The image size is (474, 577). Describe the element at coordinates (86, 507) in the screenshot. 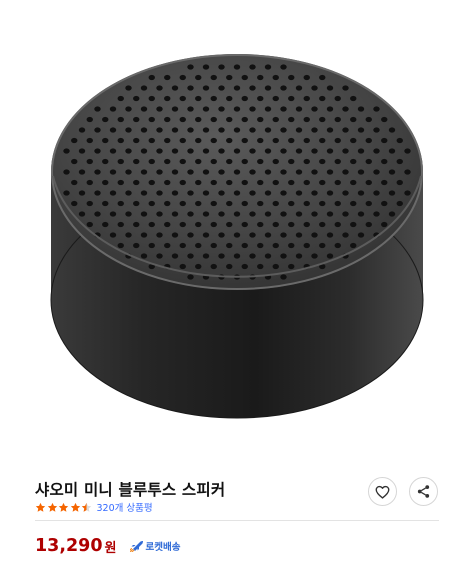

I see `star-half-icon` at that location.